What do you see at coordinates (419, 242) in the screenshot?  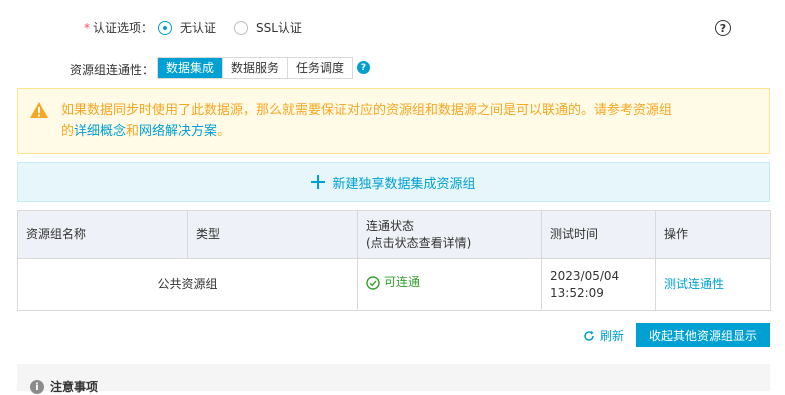 I see `col-header-status-line2: (点击状态查看详情)` at bounding box center [419, 242].